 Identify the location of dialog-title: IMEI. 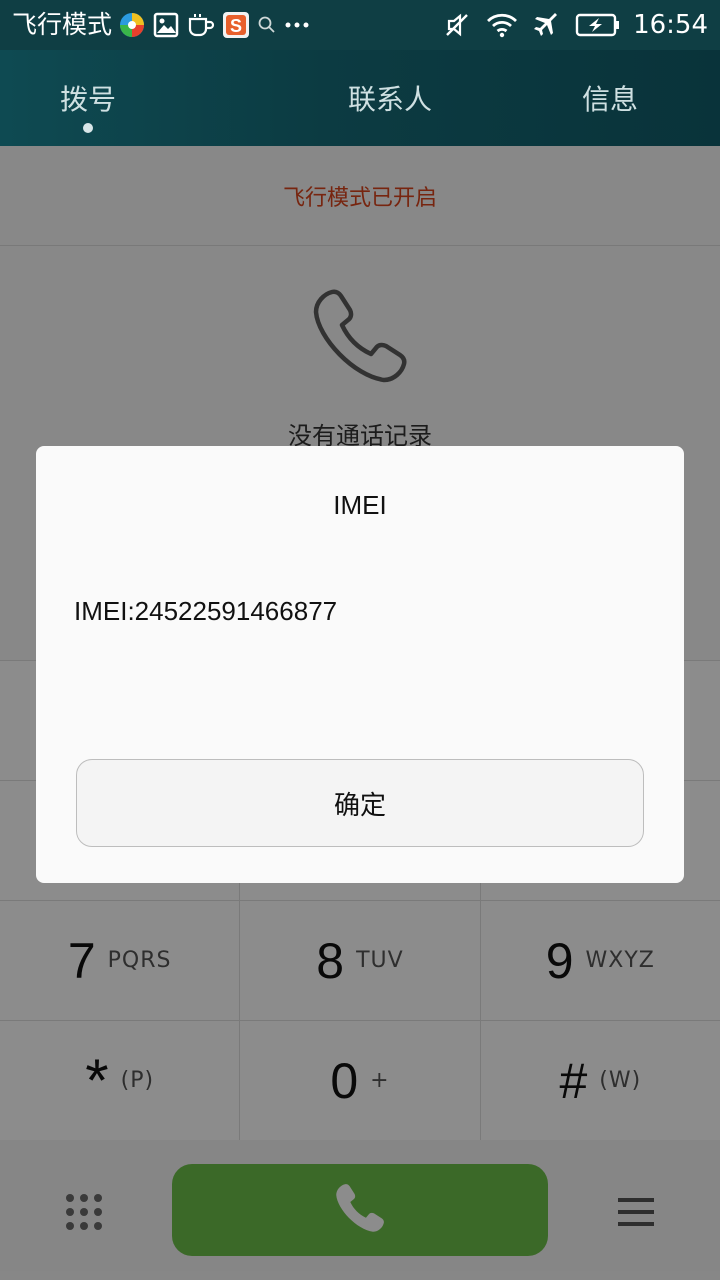
(360, 505).